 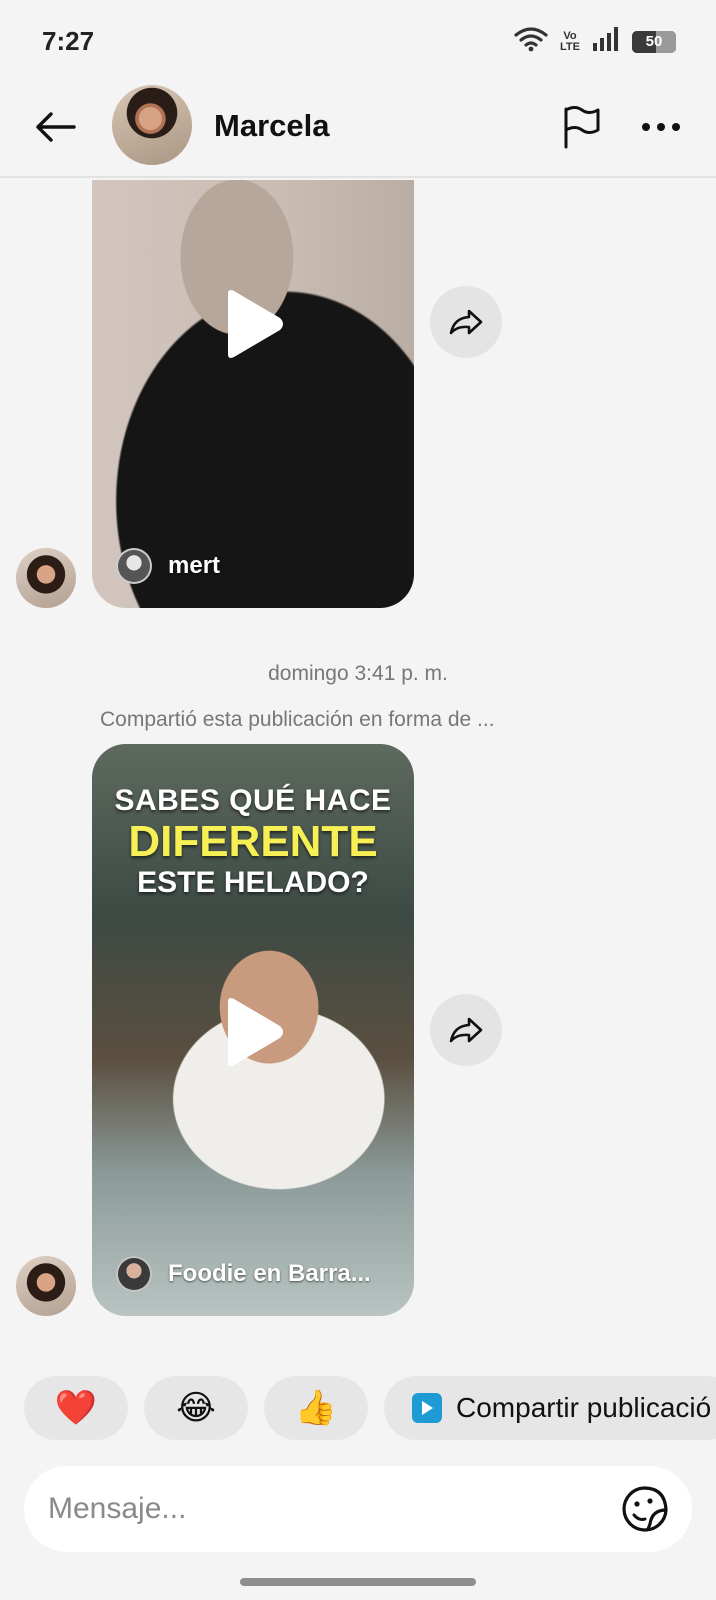 I want to click on back-arrow-icon, so click(x=56, y=127).